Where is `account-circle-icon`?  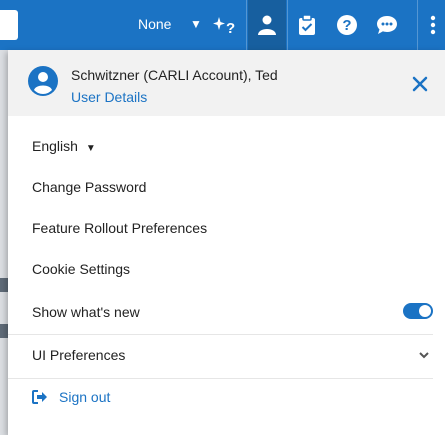 account-circle-icon is located at coordinates (43, 81).